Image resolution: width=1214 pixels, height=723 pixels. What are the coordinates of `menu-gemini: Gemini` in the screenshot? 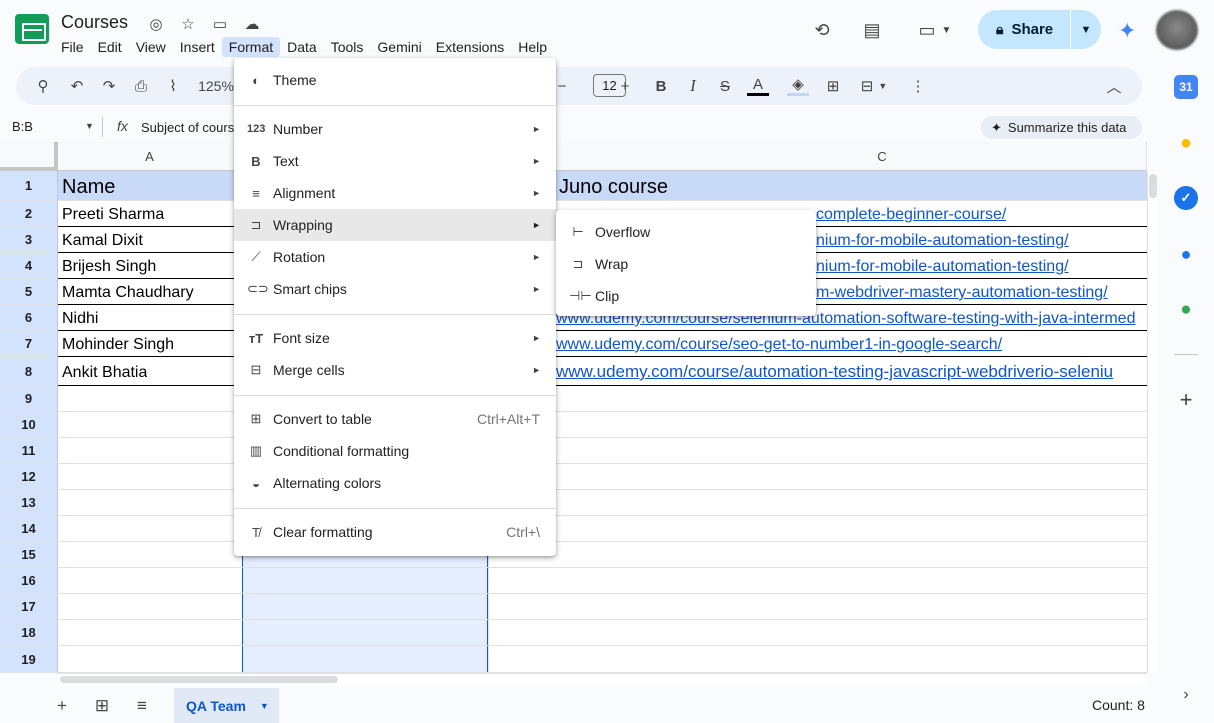 It's located at (399, 47).